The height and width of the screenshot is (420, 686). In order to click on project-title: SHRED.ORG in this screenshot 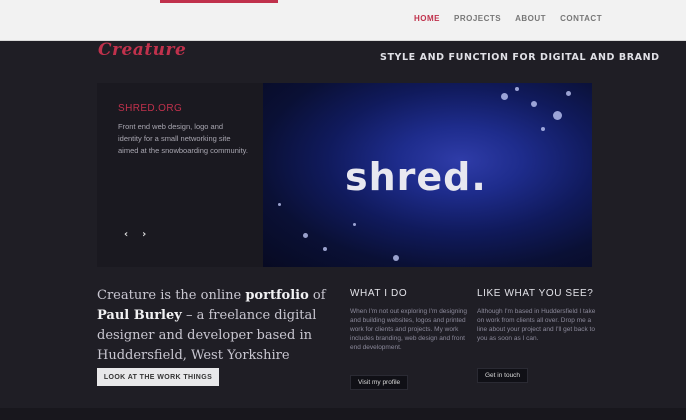, I will do `click(150, 108)`.